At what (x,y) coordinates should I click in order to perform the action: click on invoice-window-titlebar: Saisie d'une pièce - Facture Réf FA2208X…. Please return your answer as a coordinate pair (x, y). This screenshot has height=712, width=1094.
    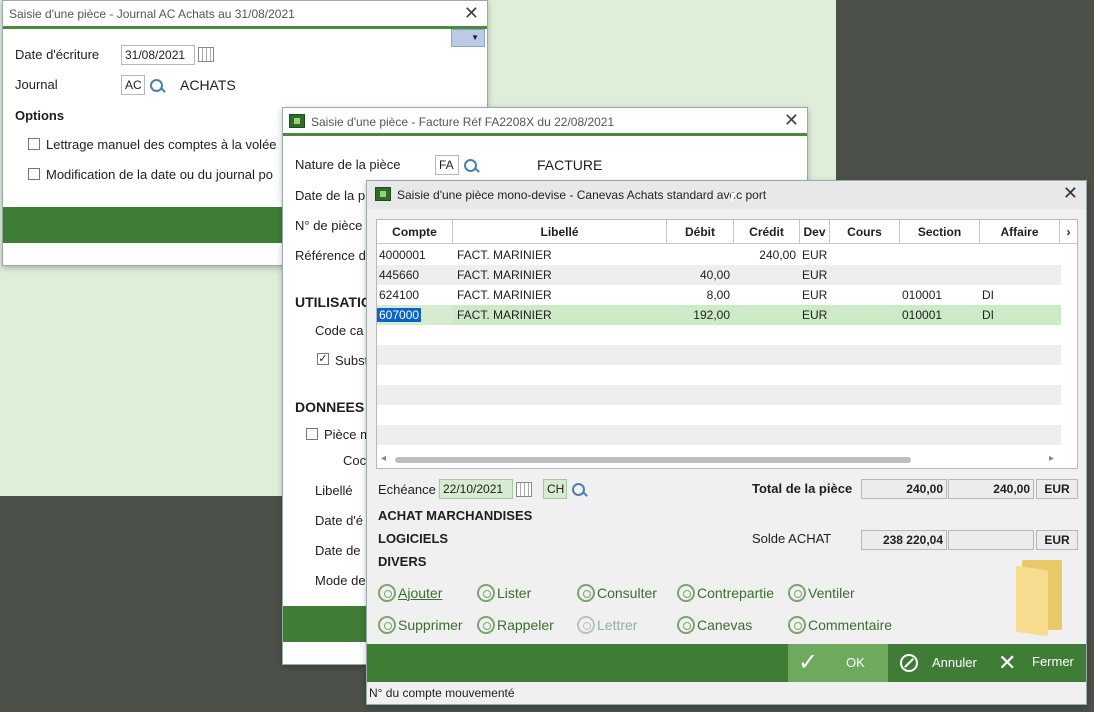
    Looking at the image, I should click on (545, 122).